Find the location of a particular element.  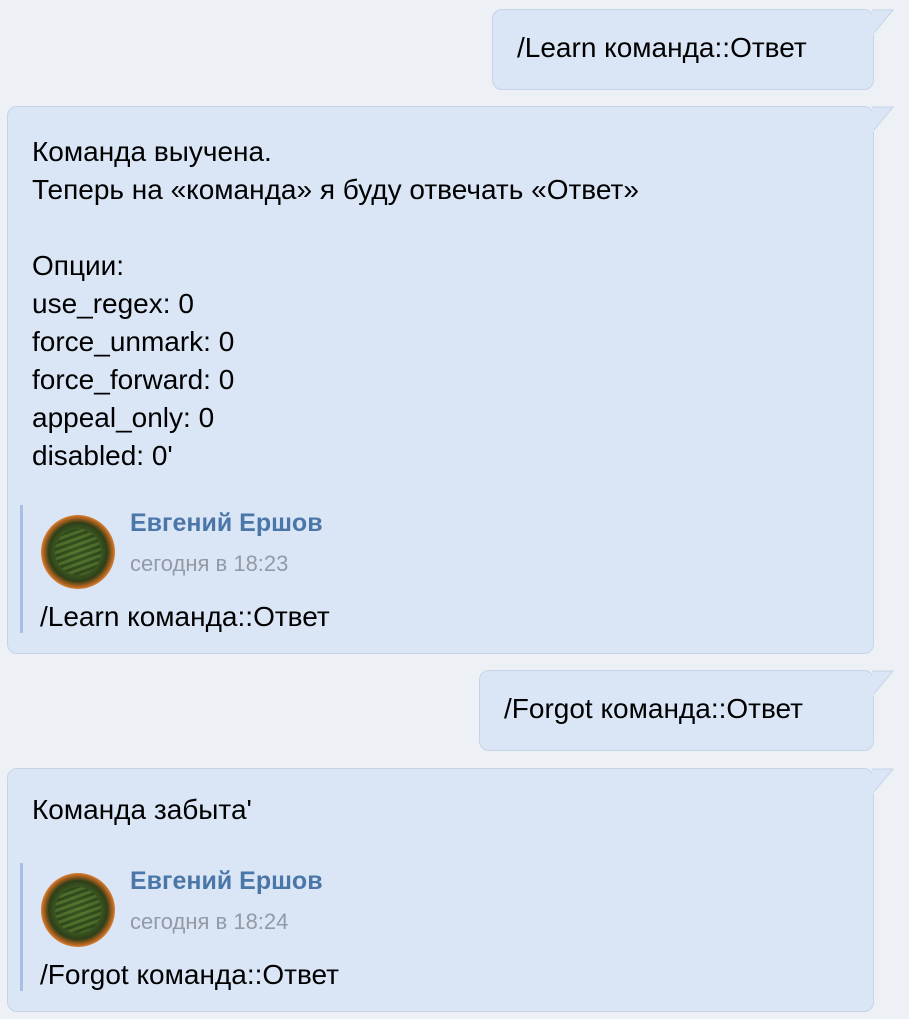

message-text: /Learn команда::Ответ is located at coordinates (662, 47).